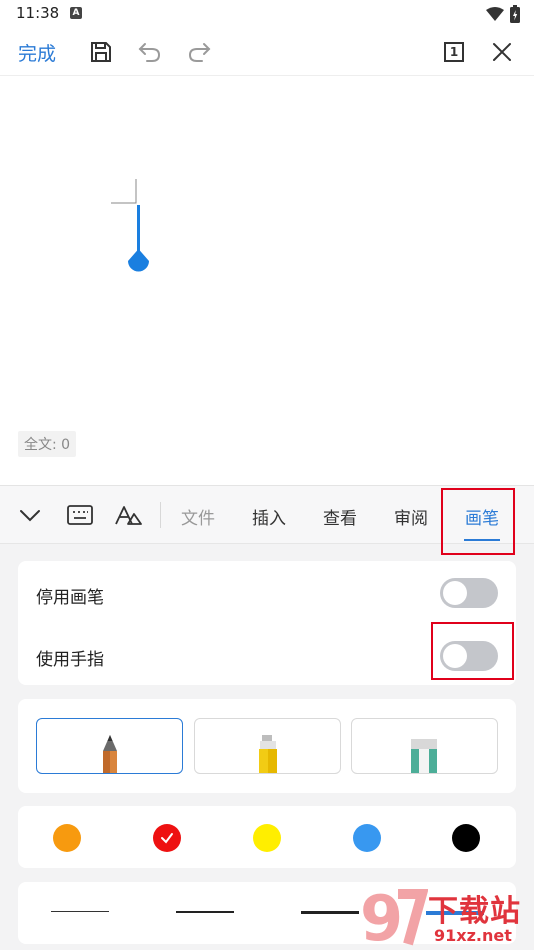 This screenshot has height=950, width=534. I want to click on pencil-option, so click(109, 746).